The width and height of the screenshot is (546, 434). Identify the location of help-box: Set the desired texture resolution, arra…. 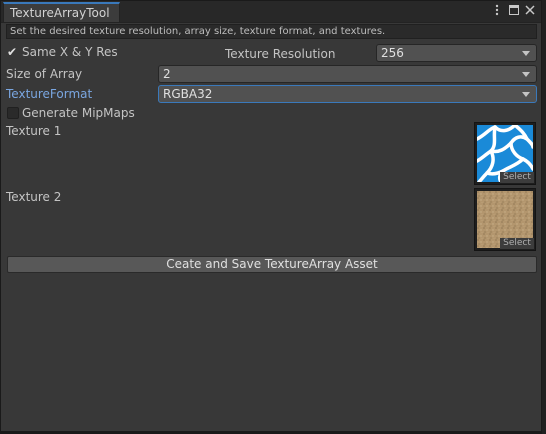
(271, 31).